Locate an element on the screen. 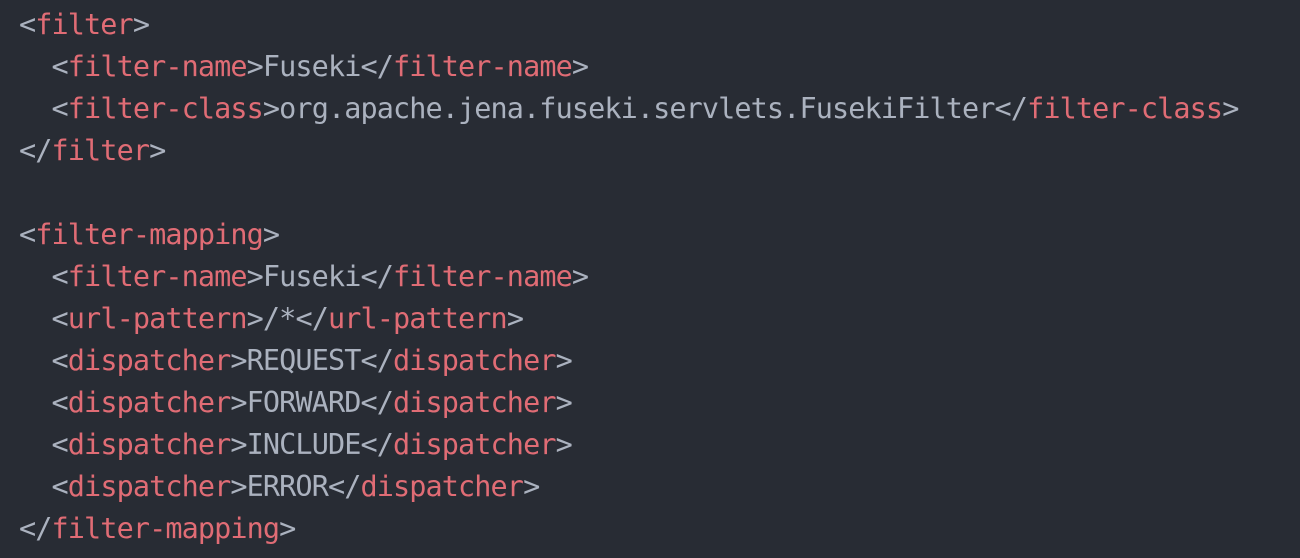  code-line: <filter> is located at coordinates (659, 25).